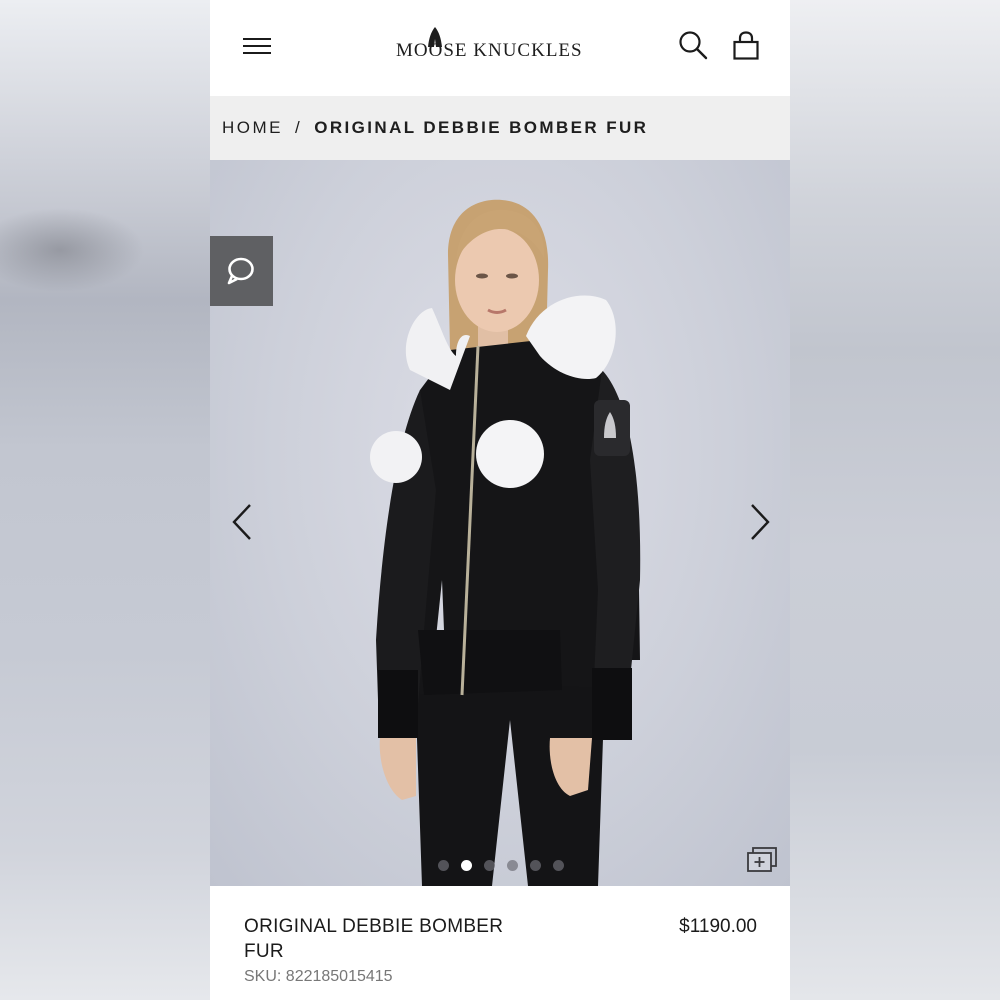 Image resolution: width=1000 pixels, height=1000 pixels. I want to click on product-sku: SKU: 822185015415, so click(318, 976).